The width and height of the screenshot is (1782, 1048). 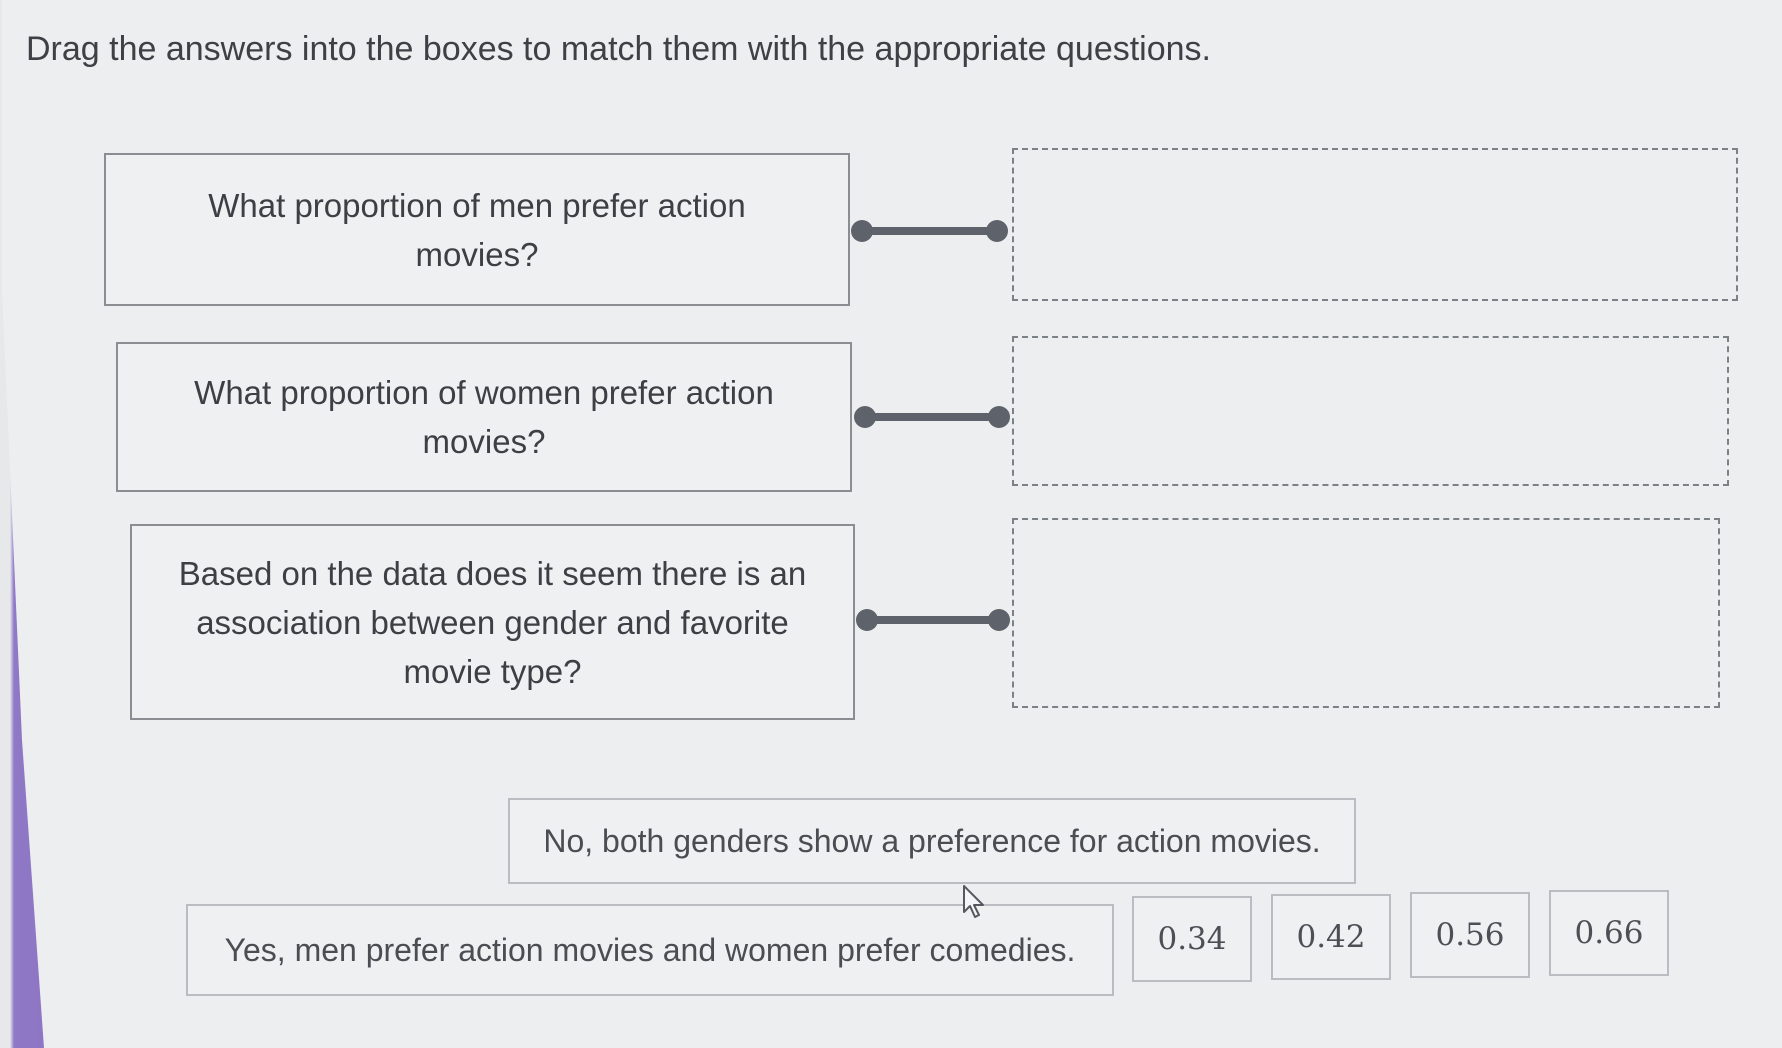 I want to click on answer-tile: 0.34, so click(x=1192, y=939).